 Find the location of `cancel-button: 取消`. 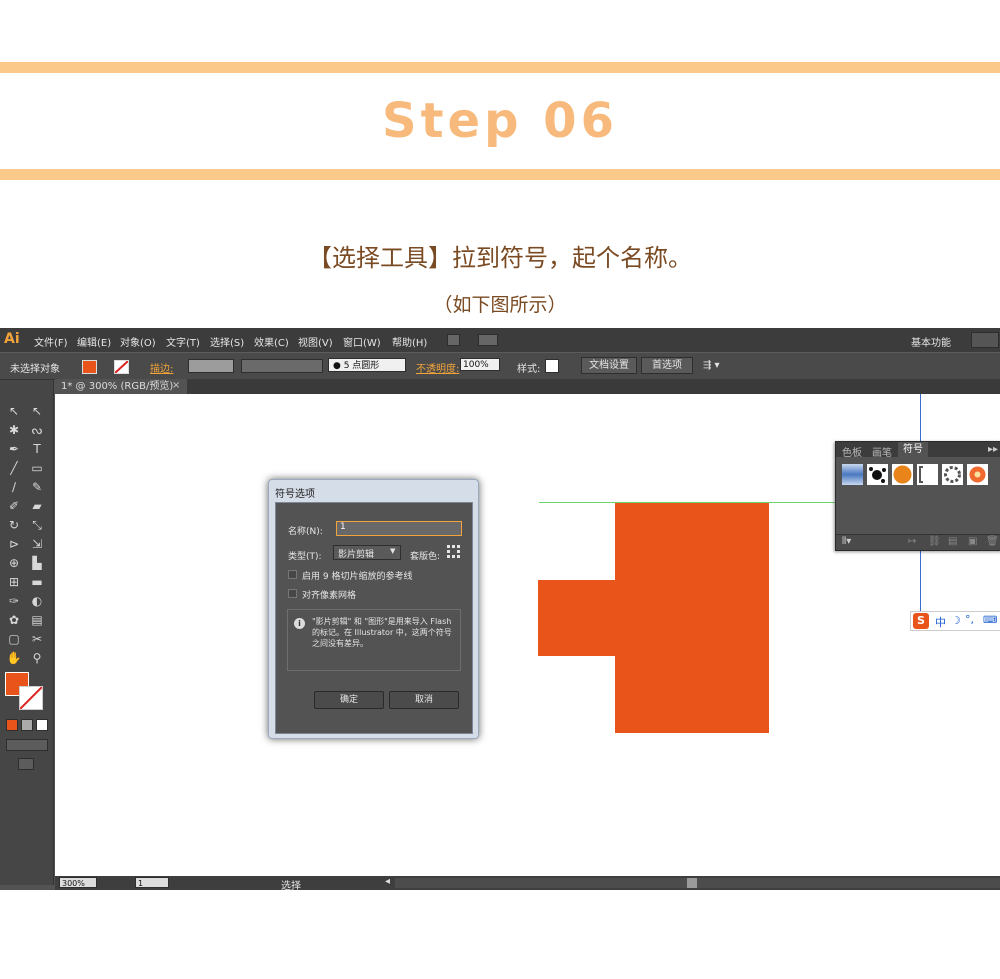

cancel-button: 取消 is located at coordinates (424, 700).